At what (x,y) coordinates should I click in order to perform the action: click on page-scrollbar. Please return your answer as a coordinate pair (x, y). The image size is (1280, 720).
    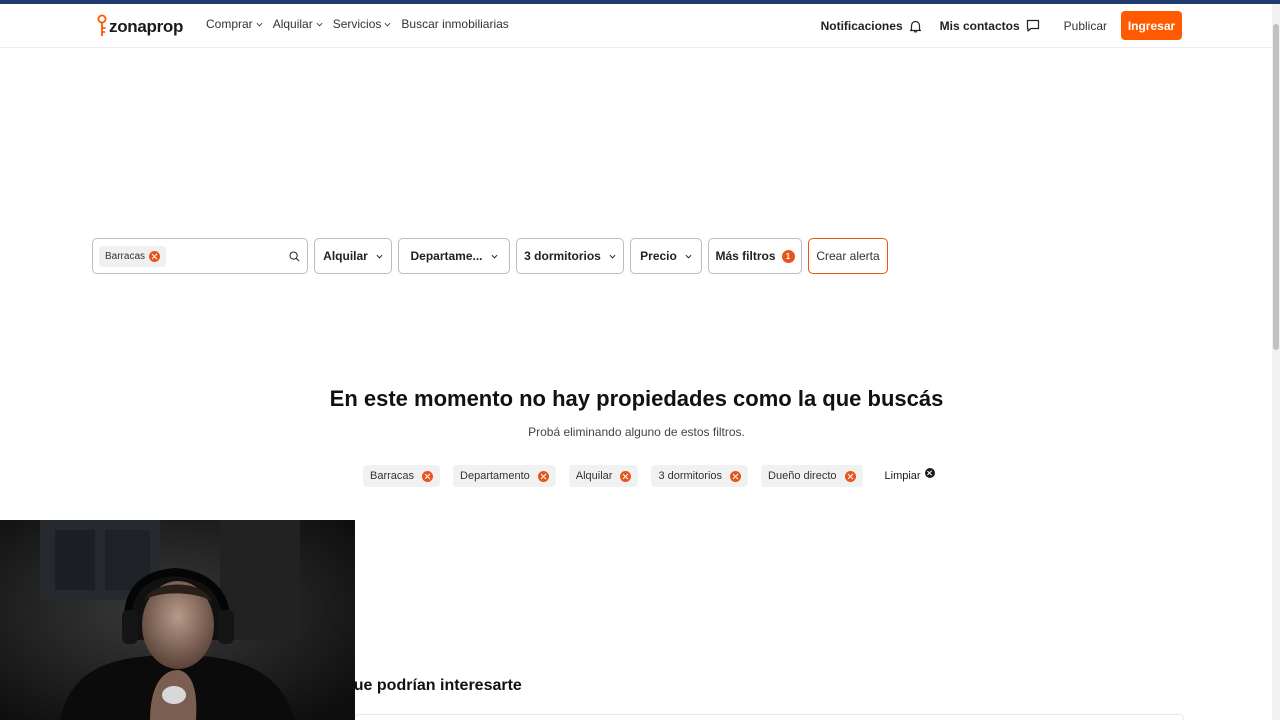
    Looking at the image, I should click on (1276, 362).